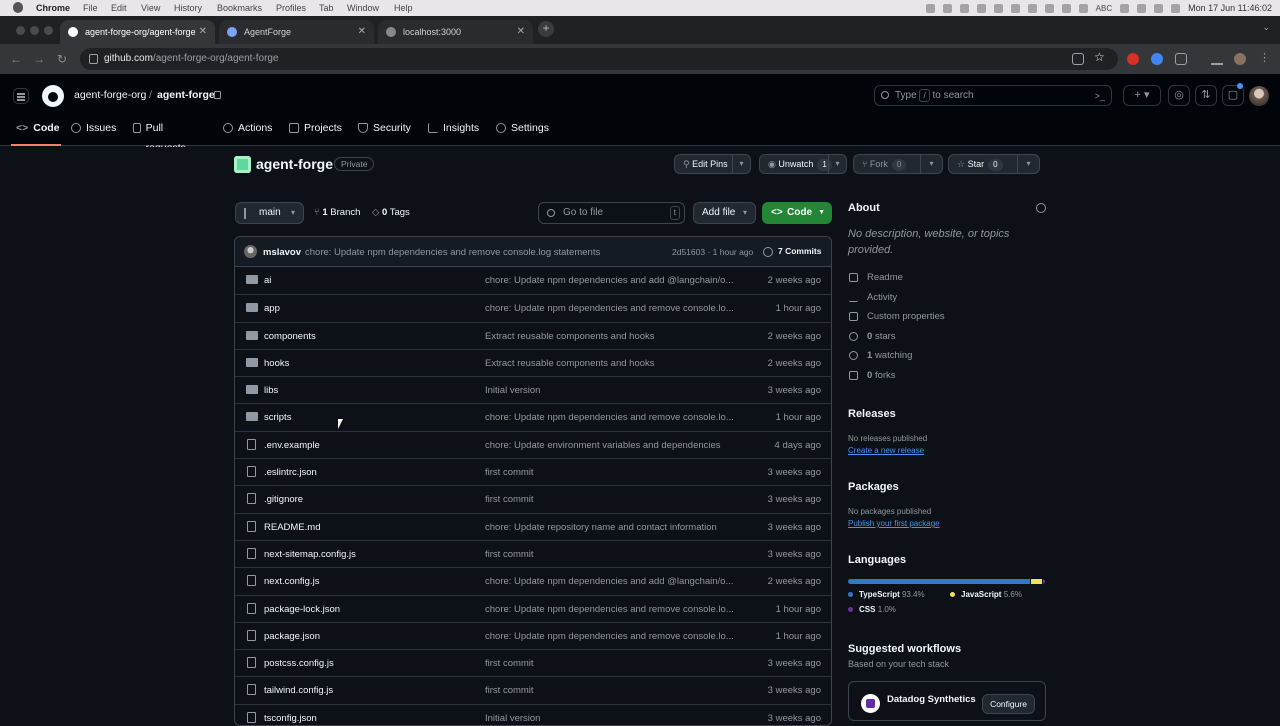 This screenshot has height=726, width=1280. I want to click on file-name: .env.example, so click(292, 445).